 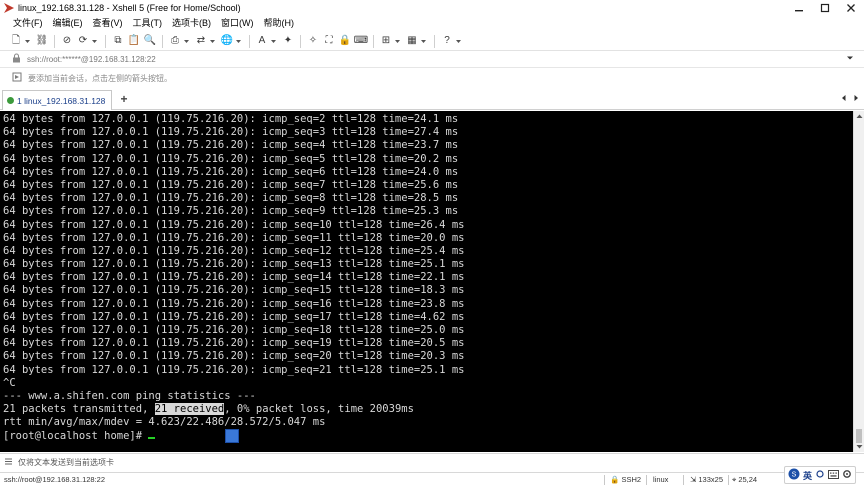 What do you see at coordinates (237, 23) in the screenshot?
I see `menu-window: 窗口(W)` at bounding box center [237, 23].